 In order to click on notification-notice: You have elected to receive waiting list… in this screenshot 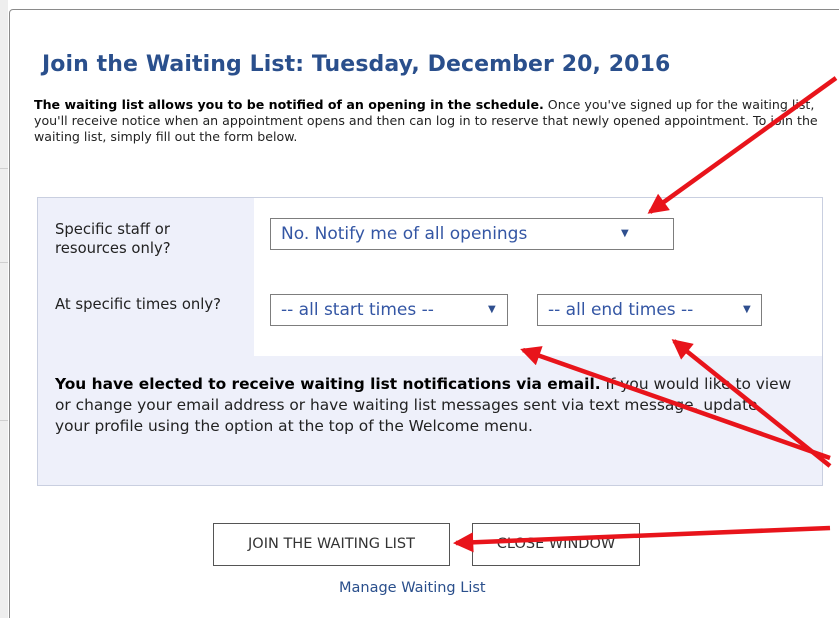, I will do `click(425, 405)`.